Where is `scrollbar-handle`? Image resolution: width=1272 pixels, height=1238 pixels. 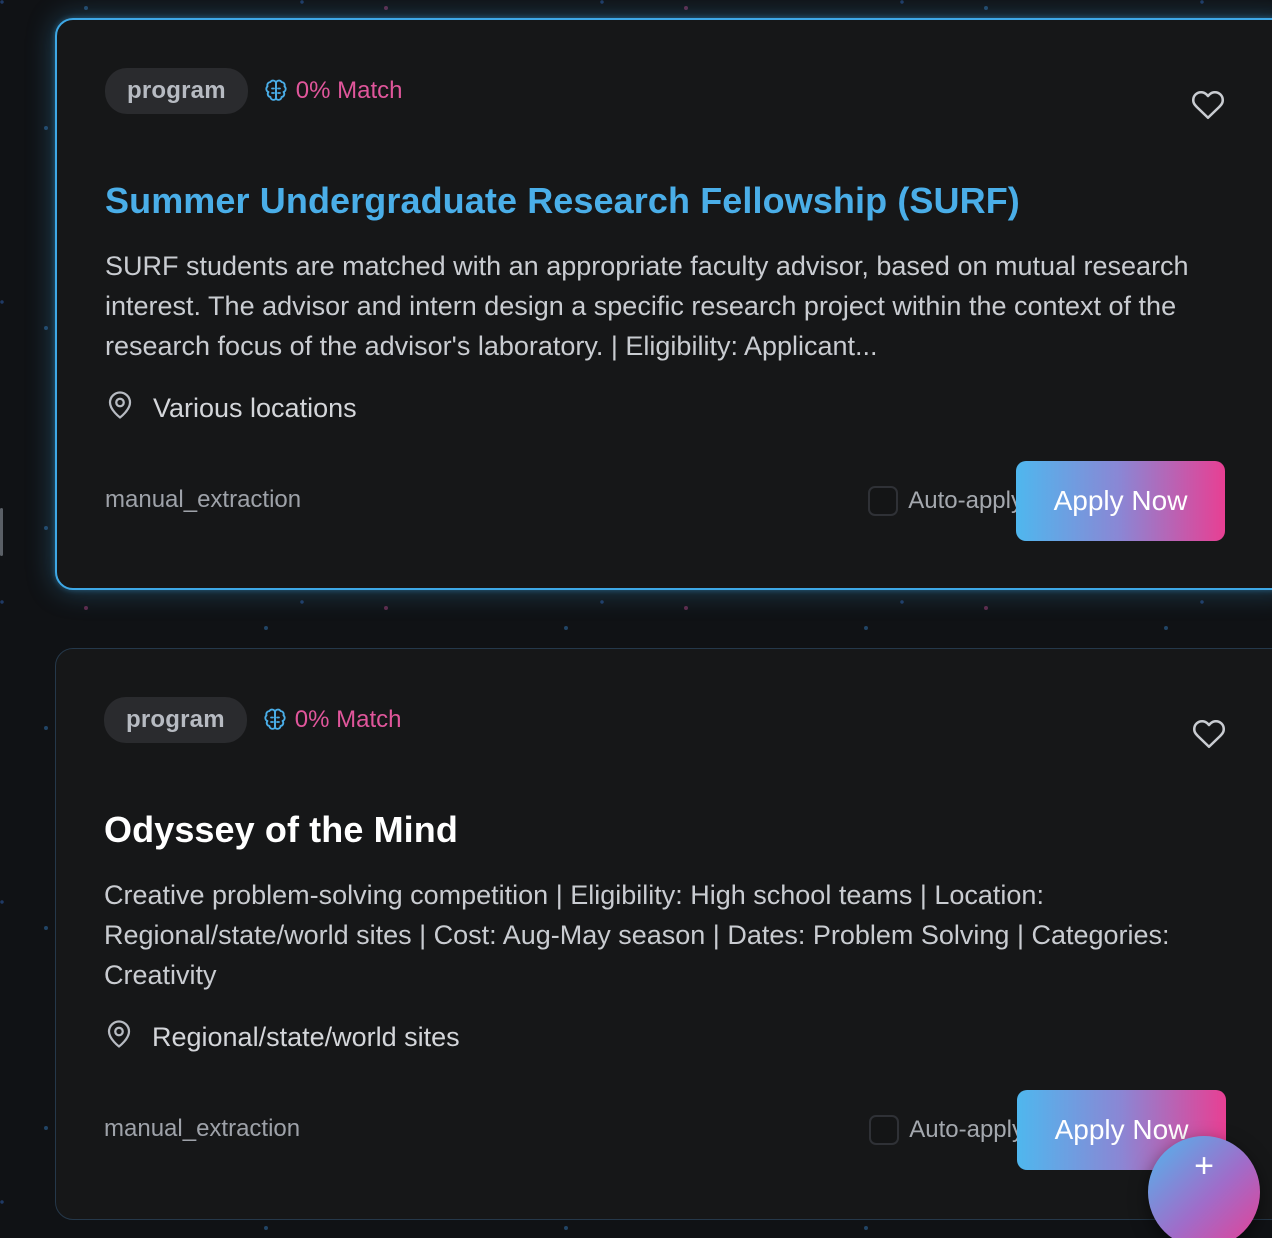 scrollbar-handle is located at coordinates (1, 532).